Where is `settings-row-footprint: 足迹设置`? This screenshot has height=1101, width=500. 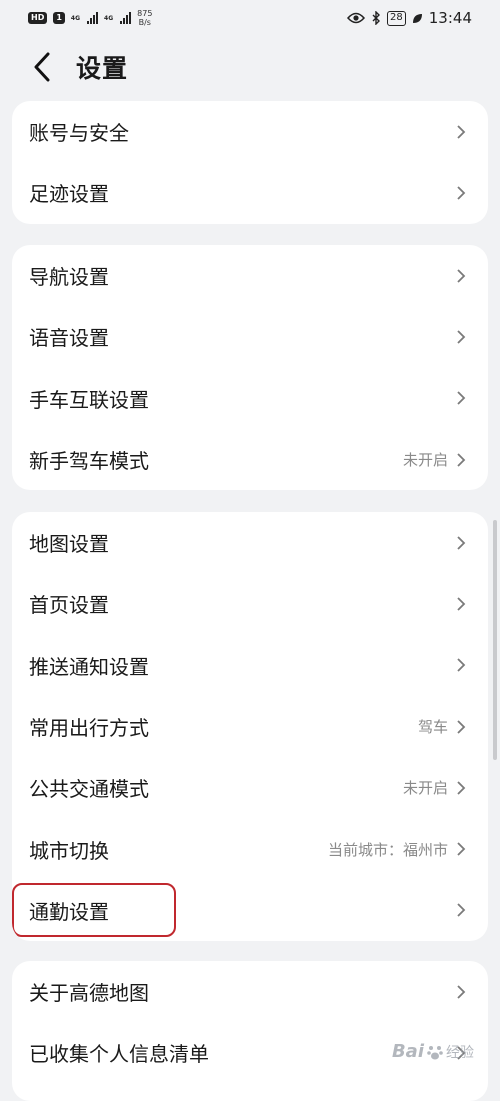
settings-row-footprint: 足迹设置 is located at coordinates (250, 192).